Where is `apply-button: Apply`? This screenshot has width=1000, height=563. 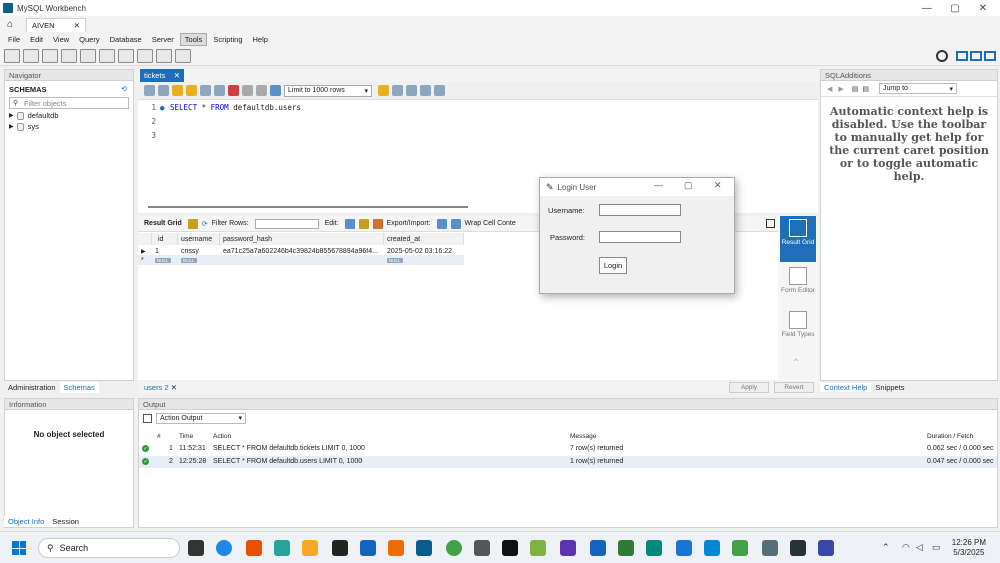
apply-button: Apply is located at coordinates (749, 387).